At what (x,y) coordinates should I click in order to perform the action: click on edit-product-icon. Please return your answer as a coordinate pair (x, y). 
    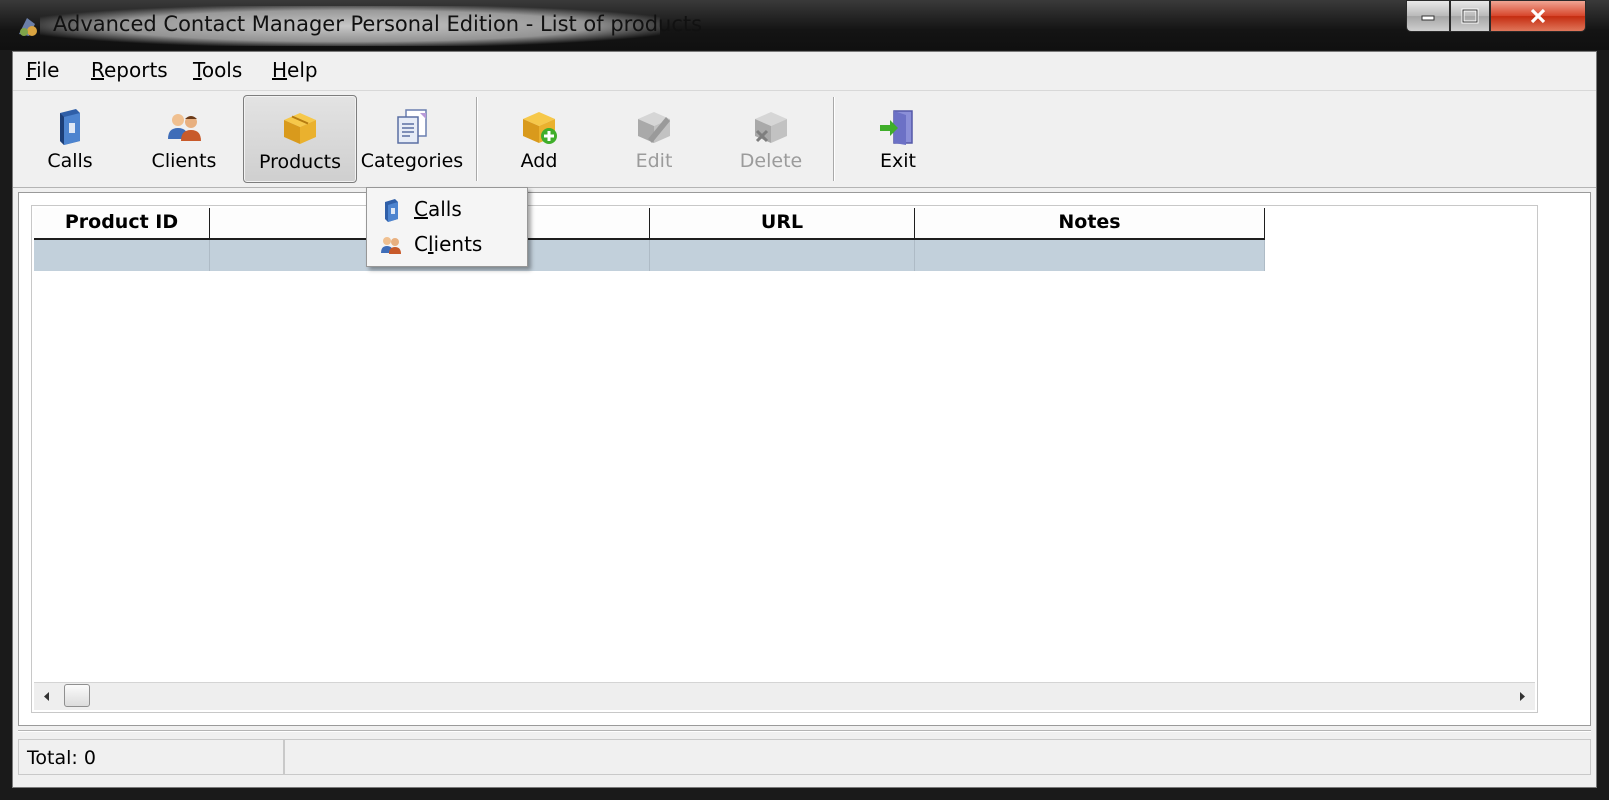
    Looking at the image, I should click on (654, 127).